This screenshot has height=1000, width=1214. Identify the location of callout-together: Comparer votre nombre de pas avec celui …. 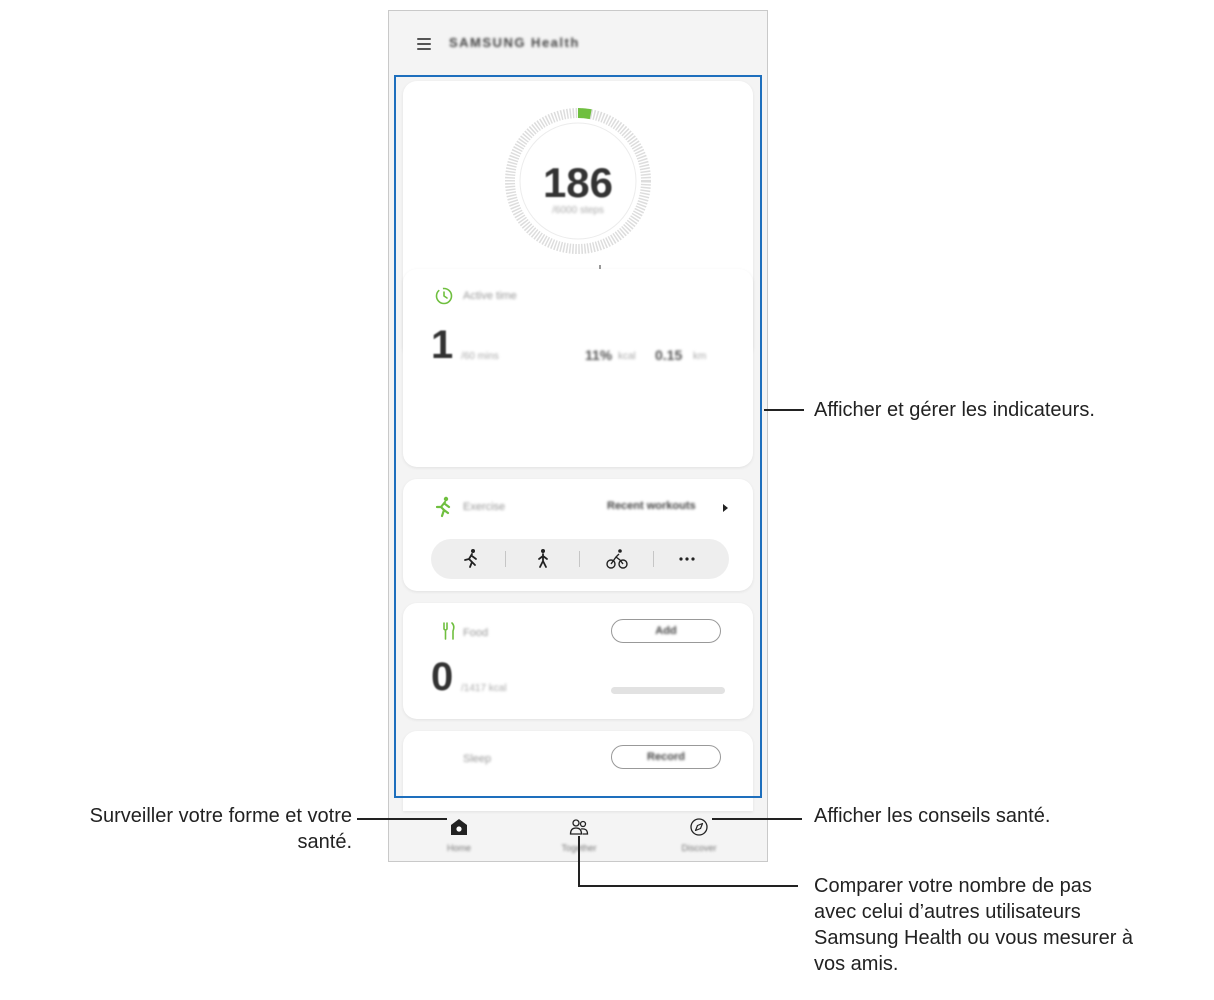
(1012, 925).